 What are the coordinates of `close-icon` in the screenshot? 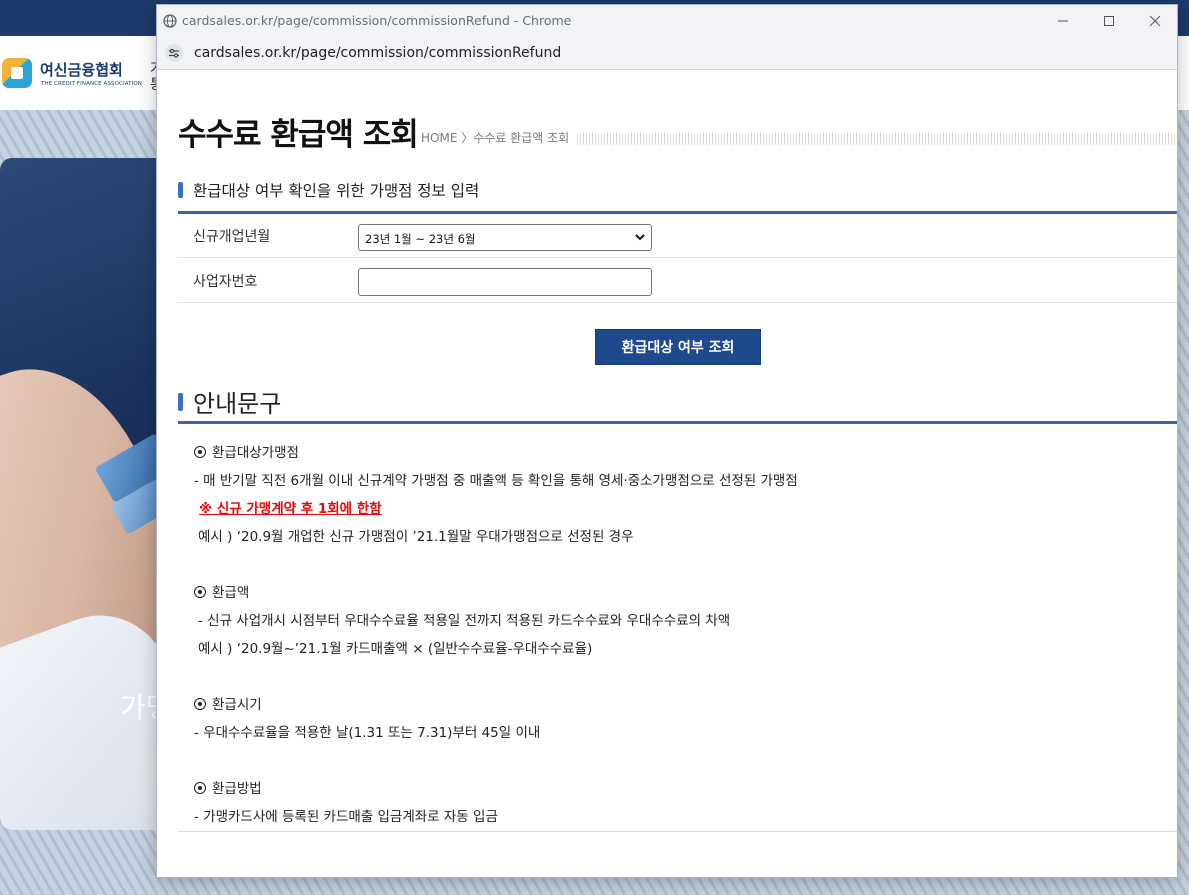 It's located at (1155, 21).